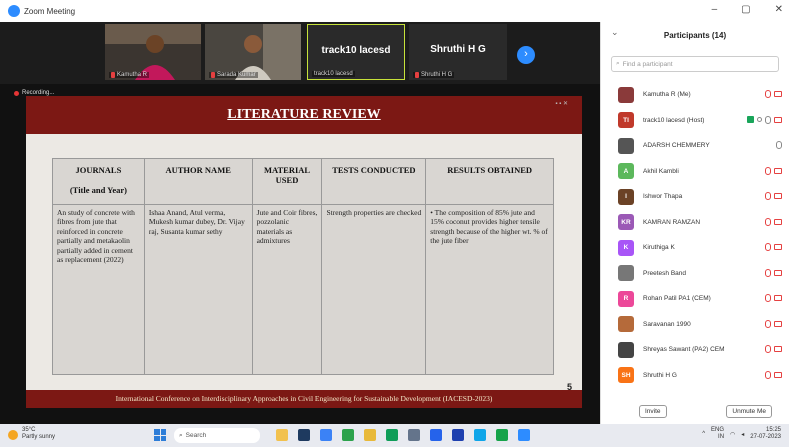 The height and width of the screenshot is (447, 789). I want to click on participant-row: Shreyas Sawant (PA2) CEM, so click(695, 350).